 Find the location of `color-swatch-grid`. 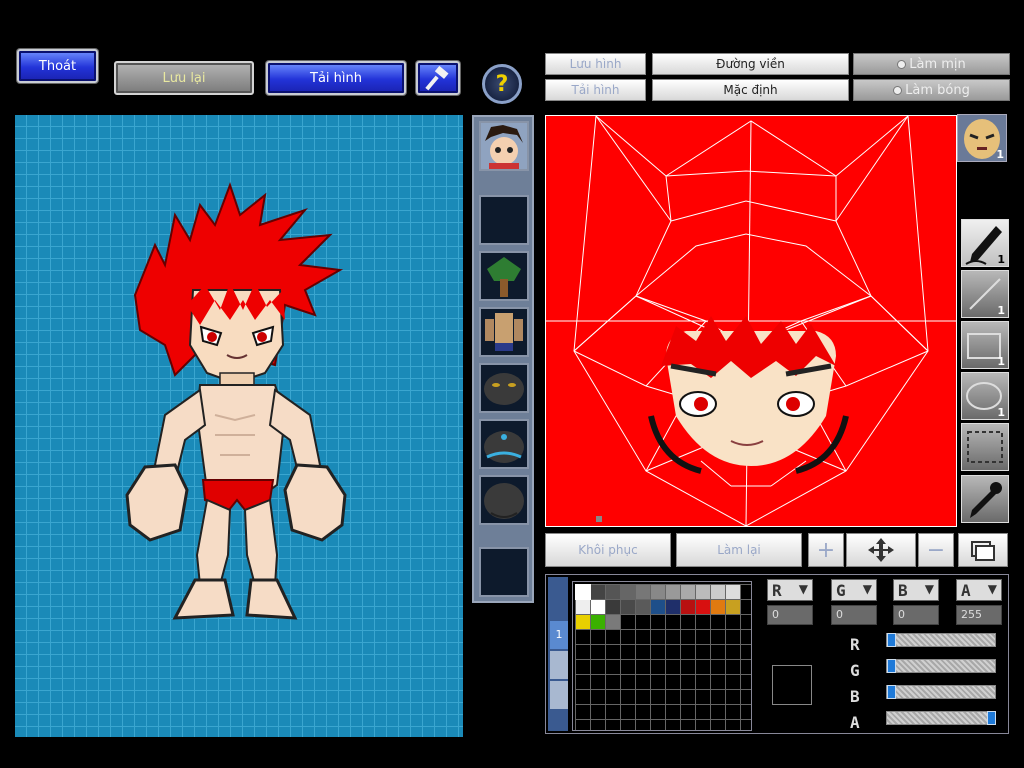

color-swatch-grid is located at coordinates (662, 656).